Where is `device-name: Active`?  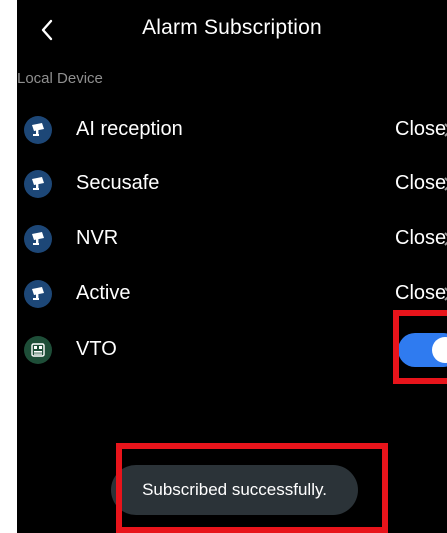
device-name: Active is located at coordinates (103, 293).